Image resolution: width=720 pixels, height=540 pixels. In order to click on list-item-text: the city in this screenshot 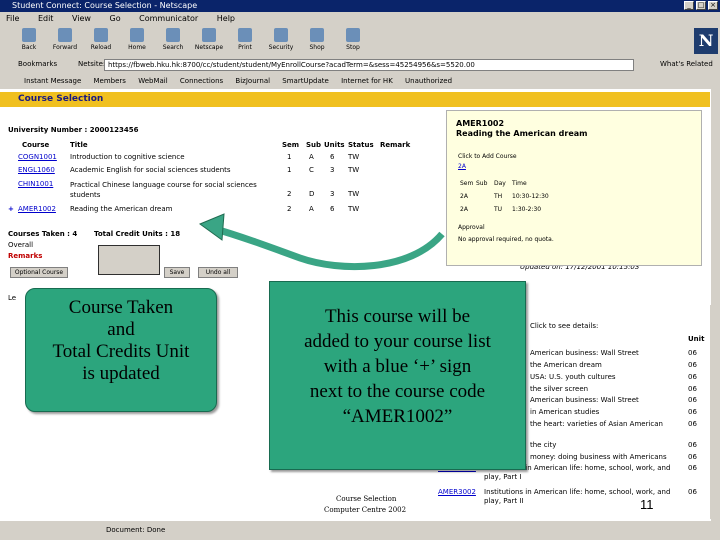, I will do `click(543, 445)`.